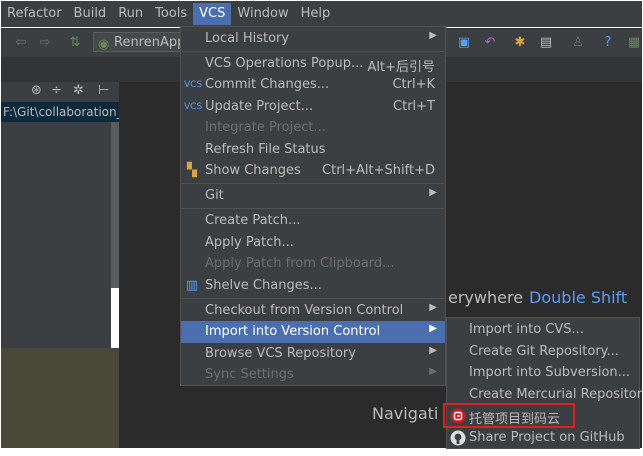 This screenshot has height=456, width=643. I want to click on gear-icon: ✲, so click(78, 90).